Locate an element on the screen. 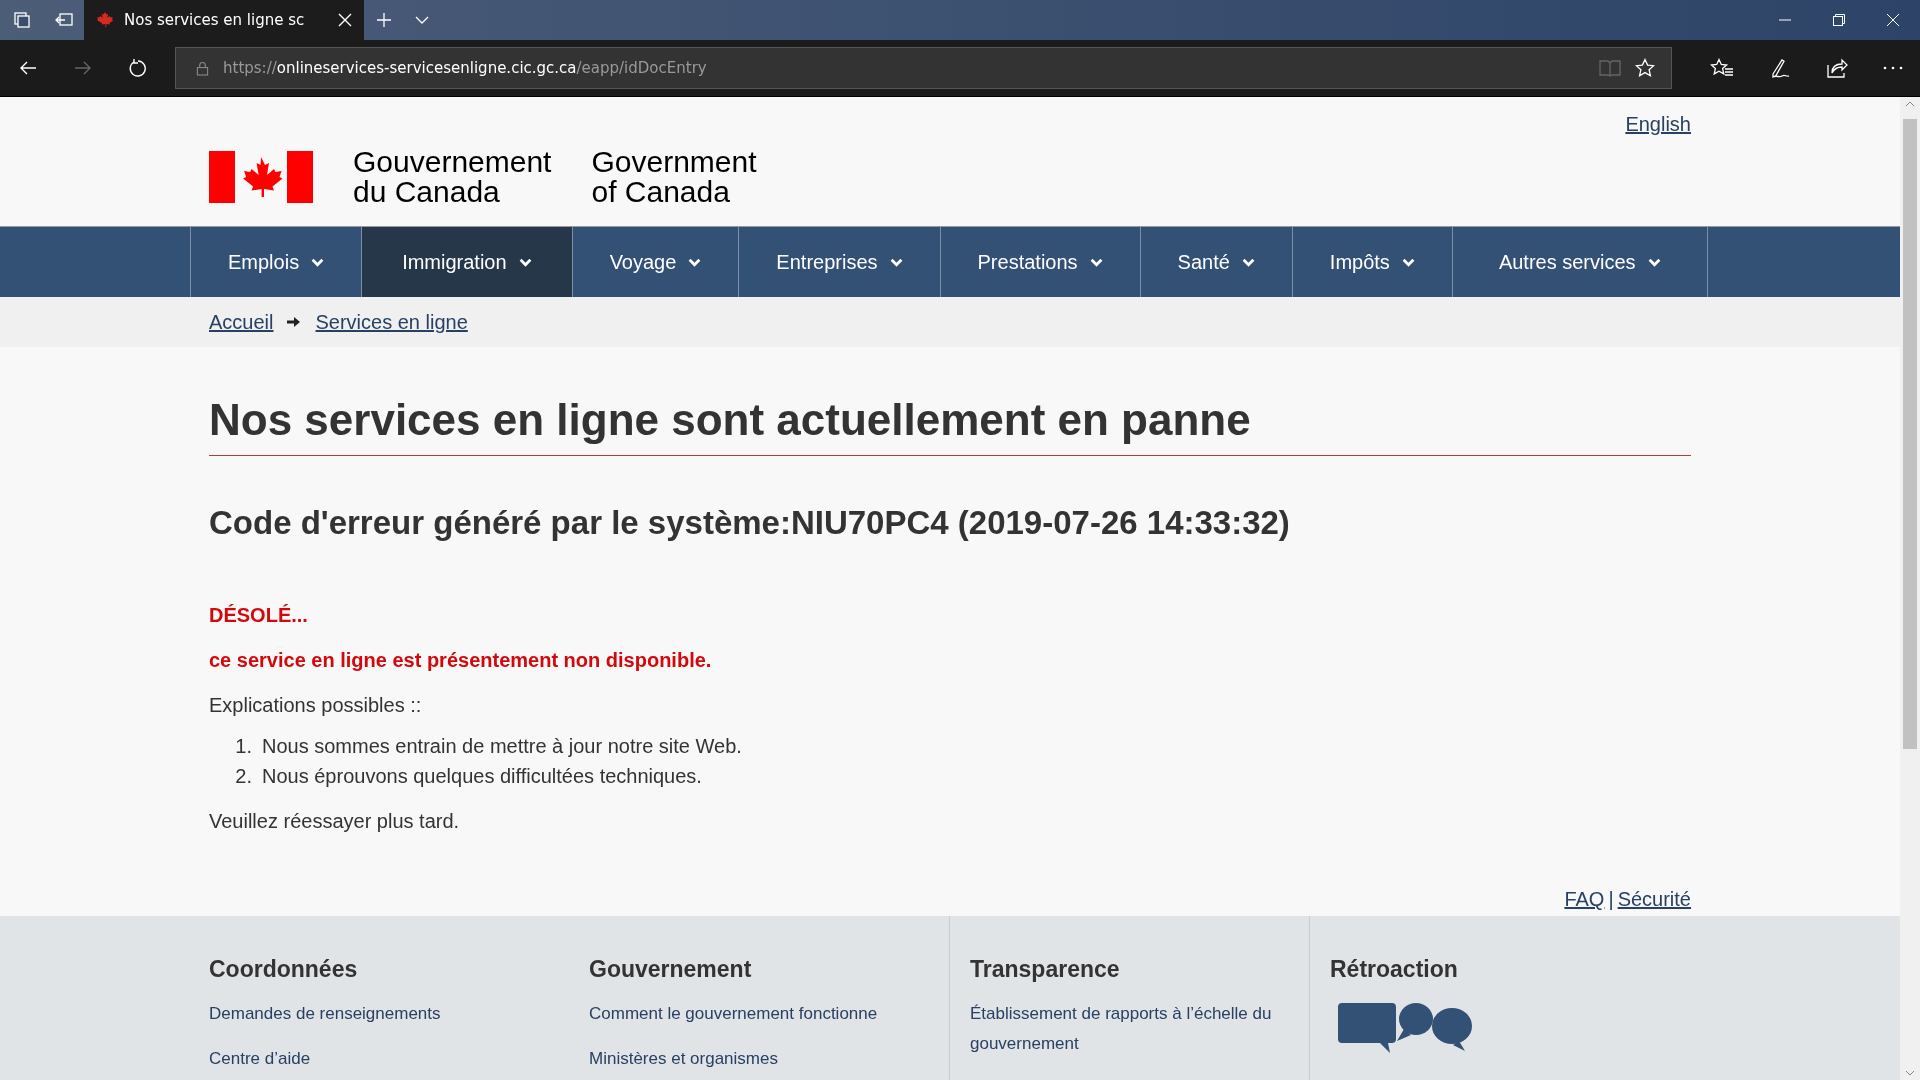 This screenshot has width=1920, height=1080. footer-link: Centre d’aide is located at coordinates (379, 1059).